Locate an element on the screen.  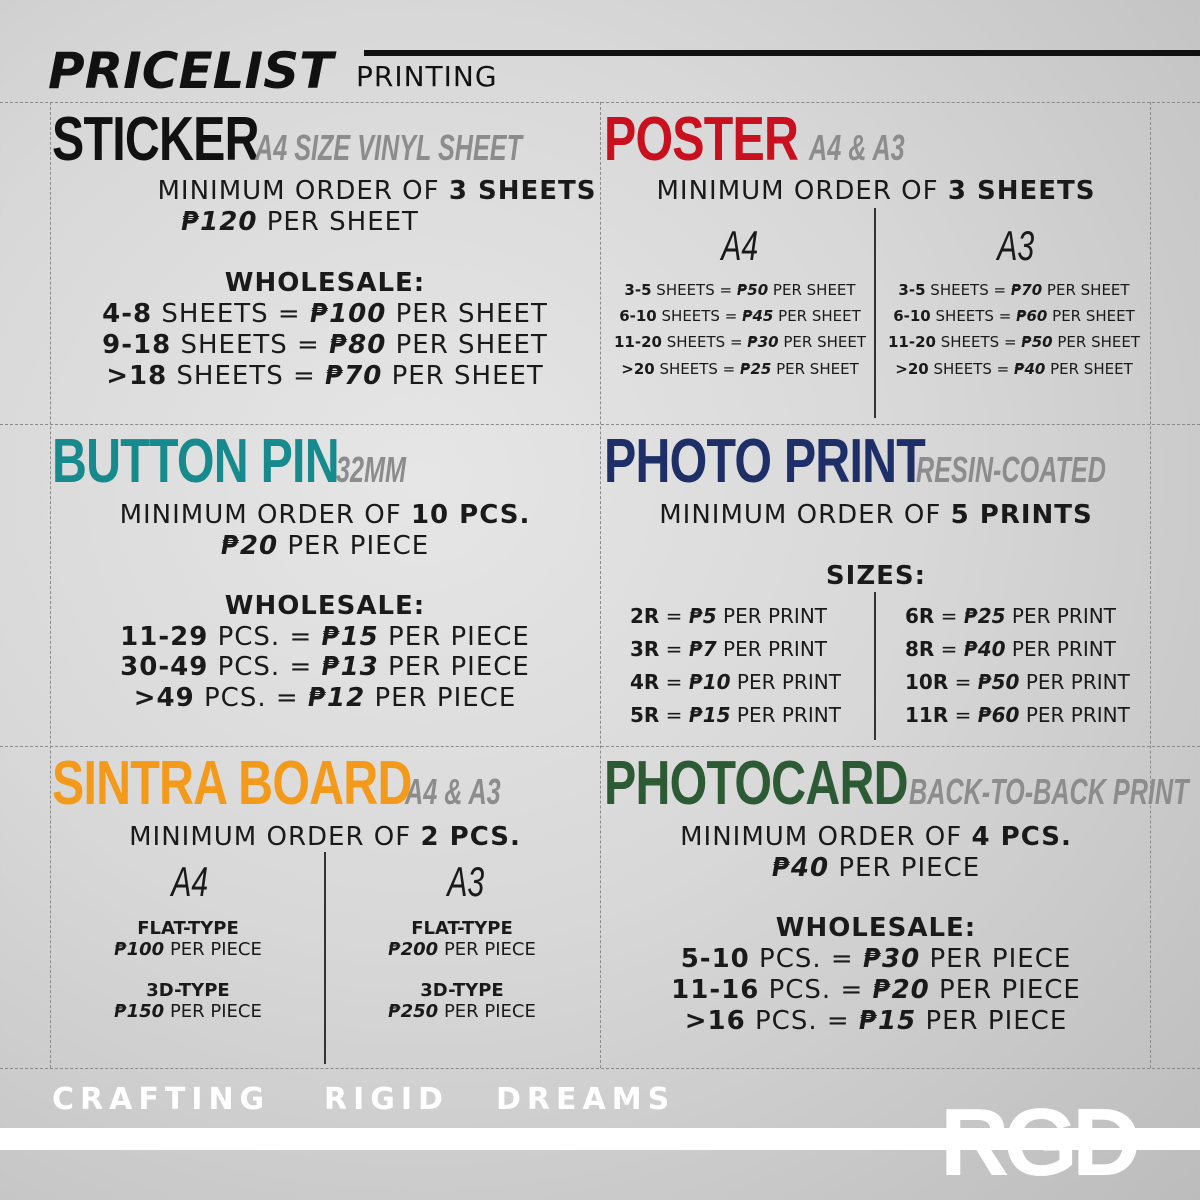
button-pin-title: BUTTON PIN32MM is located at coordinates (244, 461).